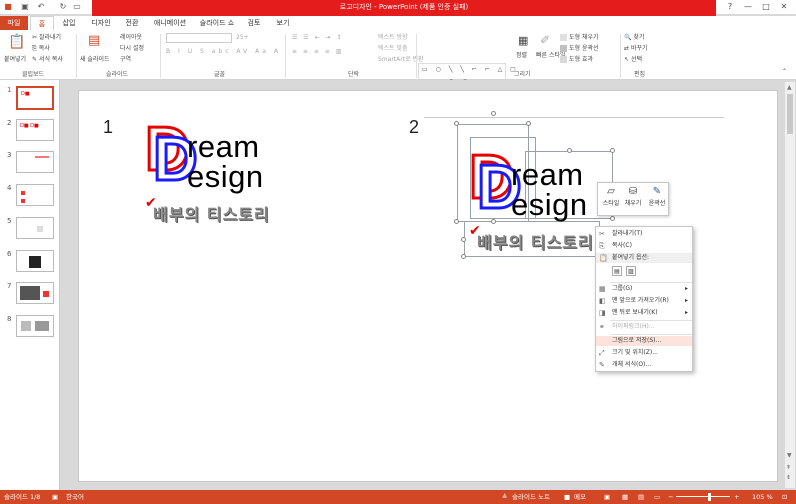  What do you see at coordinates (47, 58) in the screenshot?
I see `format-painter-button: ✎ 서식 복사` at bounding box center [47, 58].